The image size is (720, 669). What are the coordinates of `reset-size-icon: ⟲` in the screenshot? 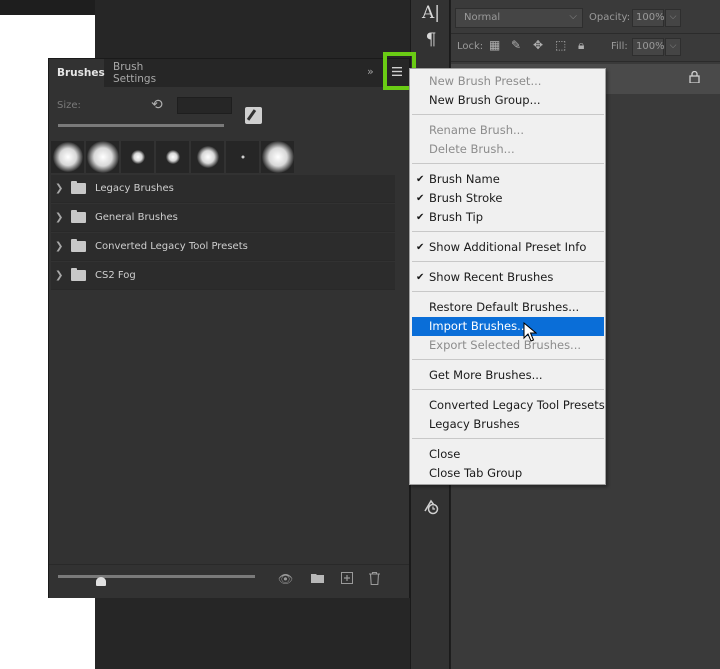 It's located at (157, 105).